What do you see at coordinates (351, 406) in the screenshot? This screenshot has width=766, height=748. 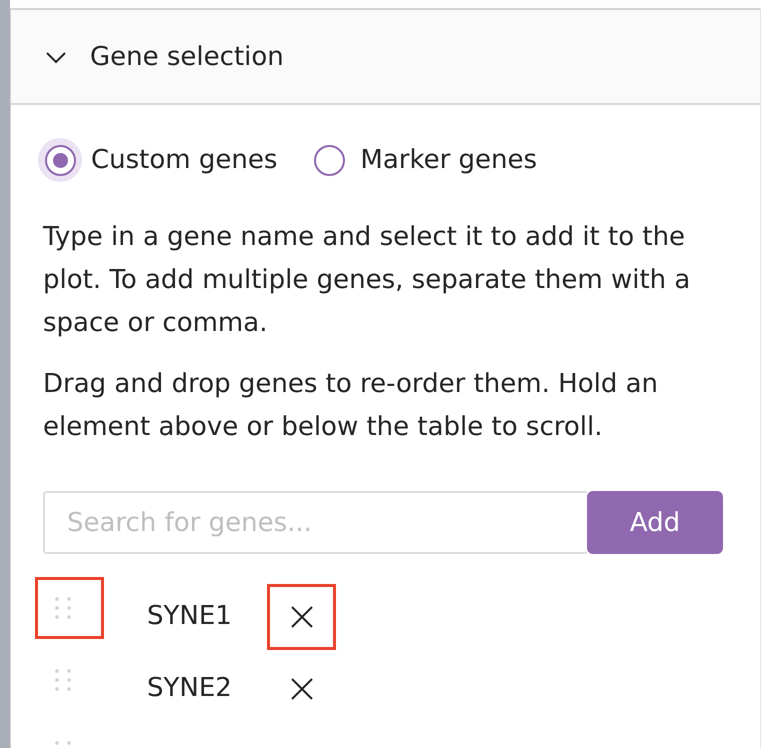 I see `instruction-text: Drag and drop genes to re-order them. Hold an element above or below the table to scroll.` at bounding box center [351, 406].